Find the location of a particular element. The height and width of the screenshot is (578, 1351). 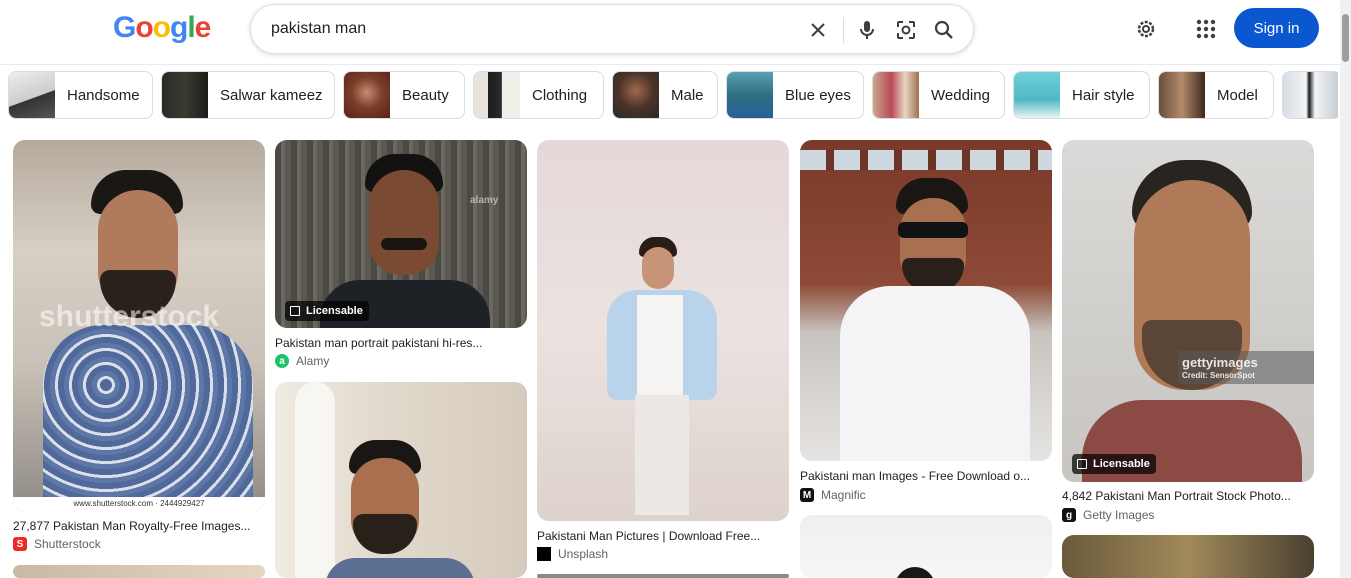

unsplash-icon is located at coordinates (544, 554).